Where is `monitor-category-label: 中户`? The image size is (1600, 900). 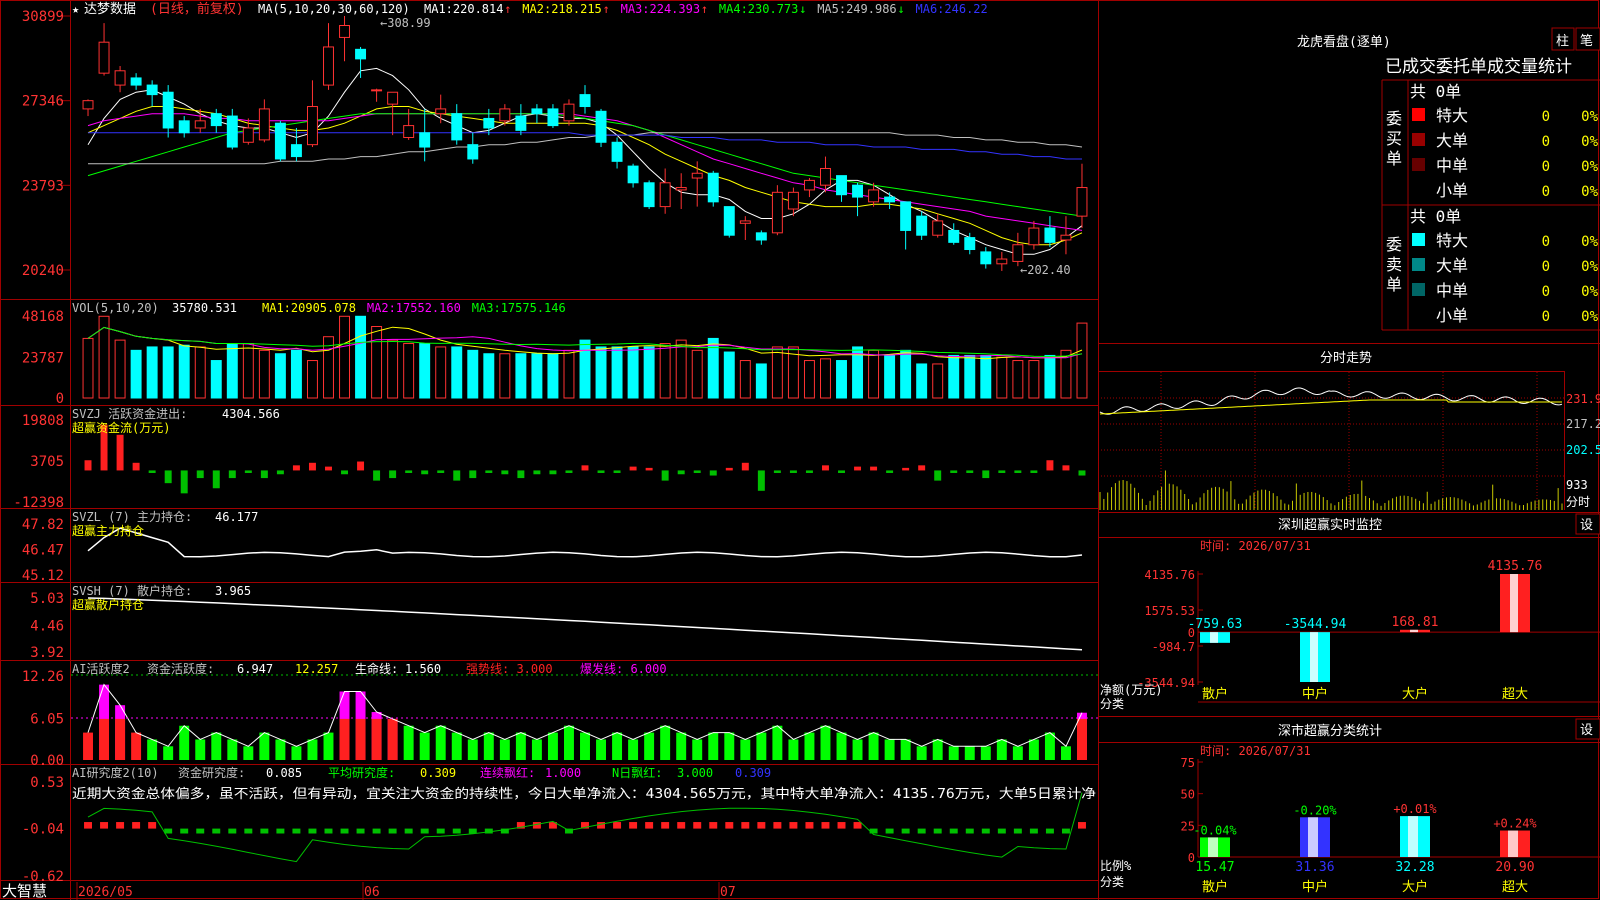
monitor-category-label: 中户 is located at coordinates (1315, 694).